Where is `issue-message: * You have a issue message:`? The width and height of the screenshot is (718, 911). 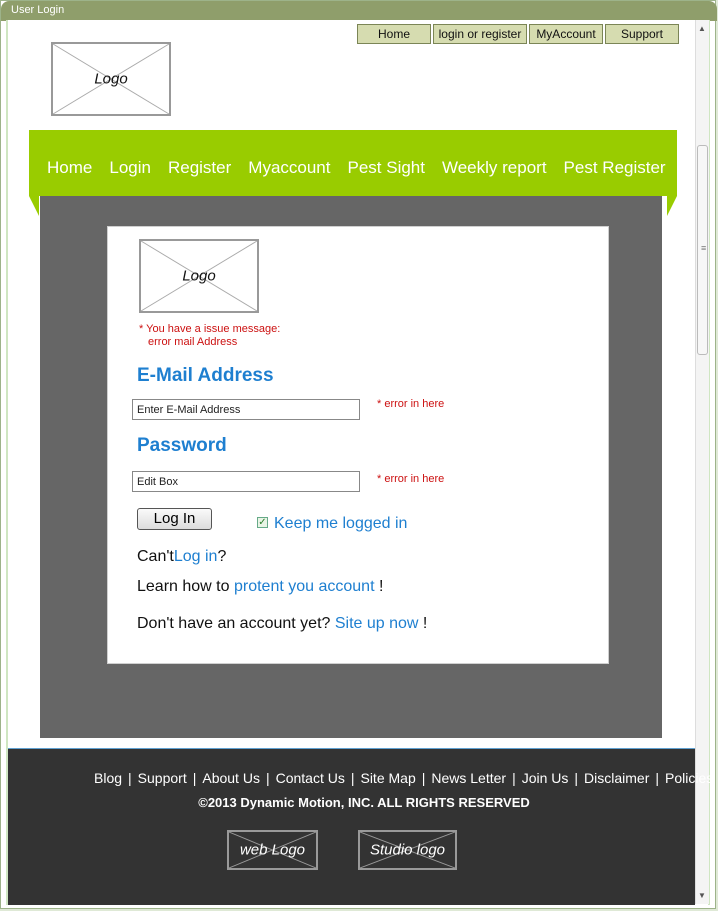
issue-message: * You have a issue message: is located at coordinates (210, 329).